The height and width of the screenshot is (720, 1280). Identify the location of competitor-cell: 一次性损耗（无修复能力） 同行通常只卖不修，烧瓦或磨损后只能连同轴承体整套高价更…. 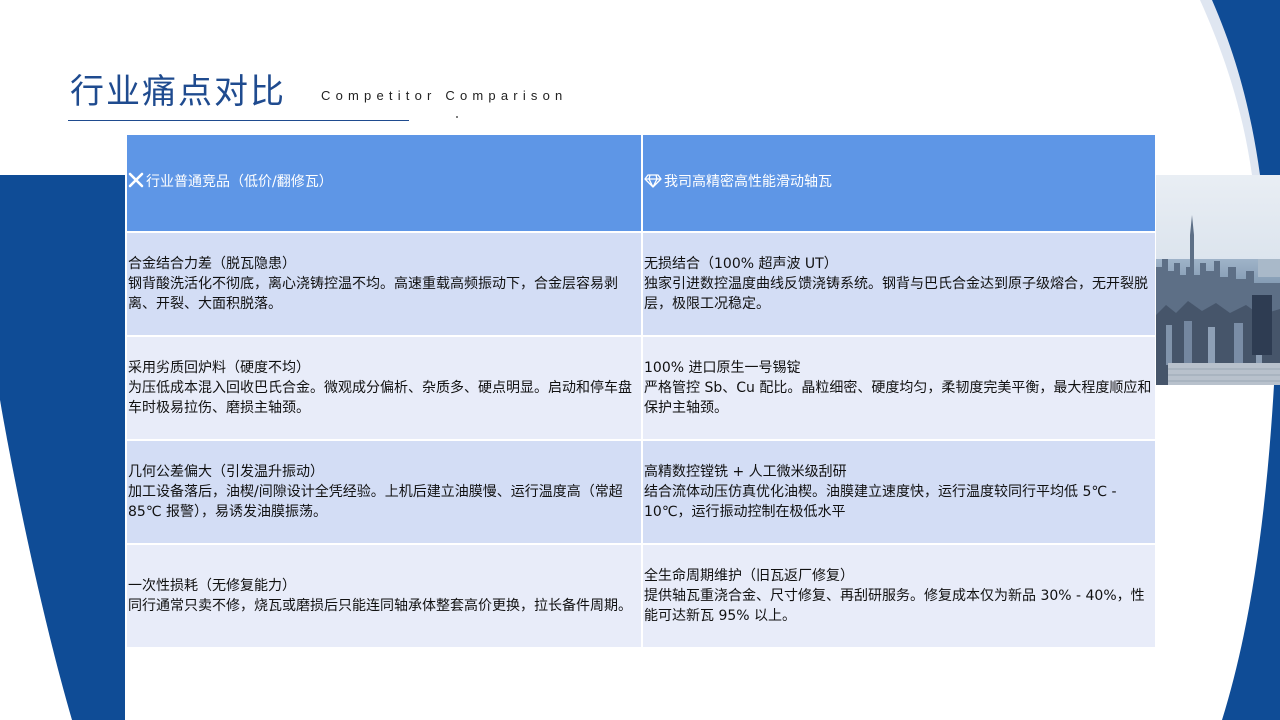
(384, 596).